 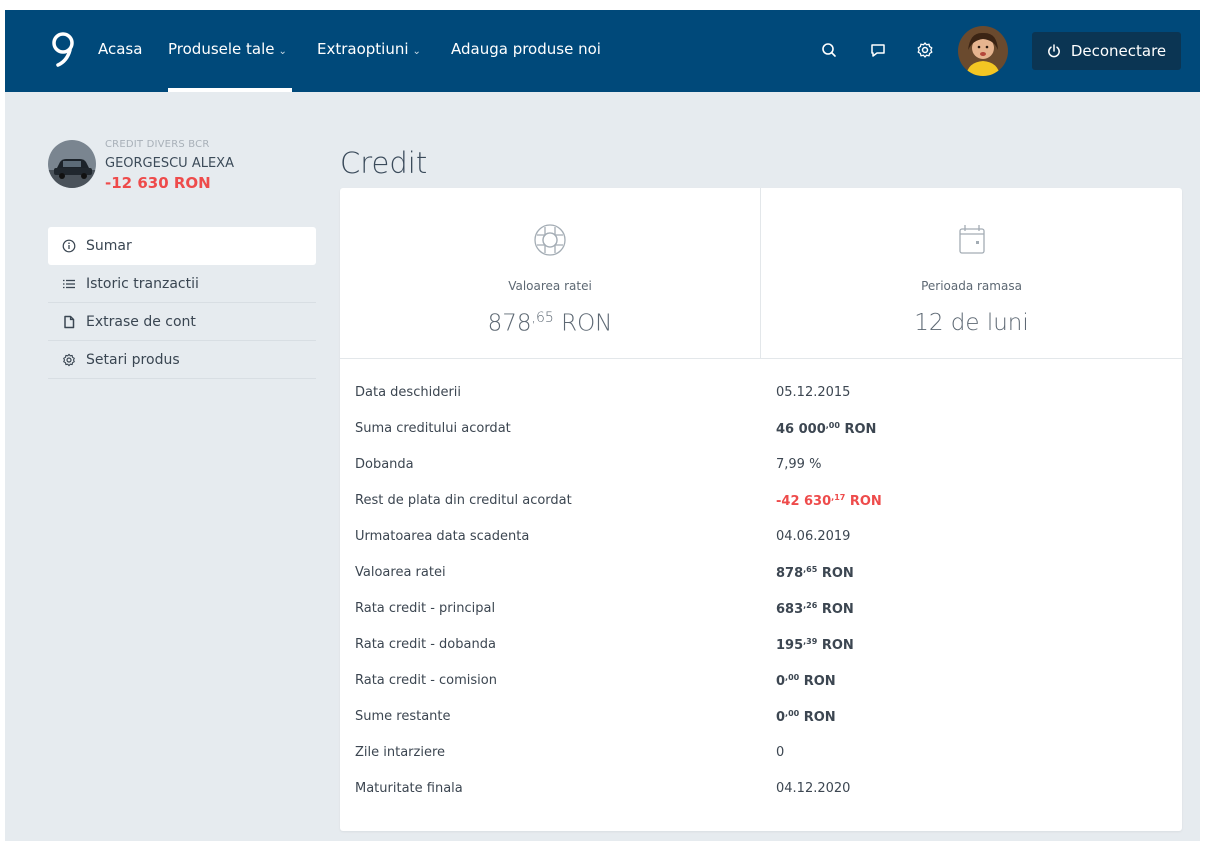 I want to click on card-divider, so click(x=761, y=358).